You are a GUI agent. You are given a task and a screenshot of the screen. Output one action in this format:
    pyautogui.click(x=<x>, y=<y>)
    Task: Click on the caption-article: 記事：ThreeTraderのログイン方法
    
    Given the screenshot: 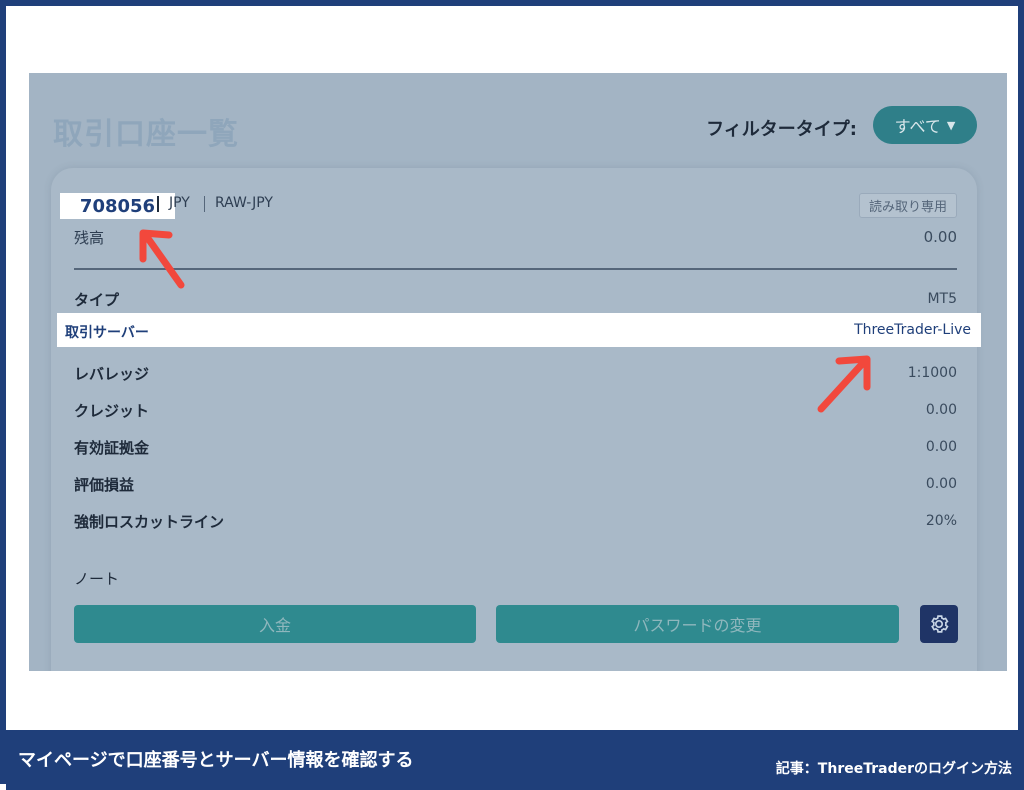 What is the action you would take?
    pyautogui.click(x=893, y=769)
    